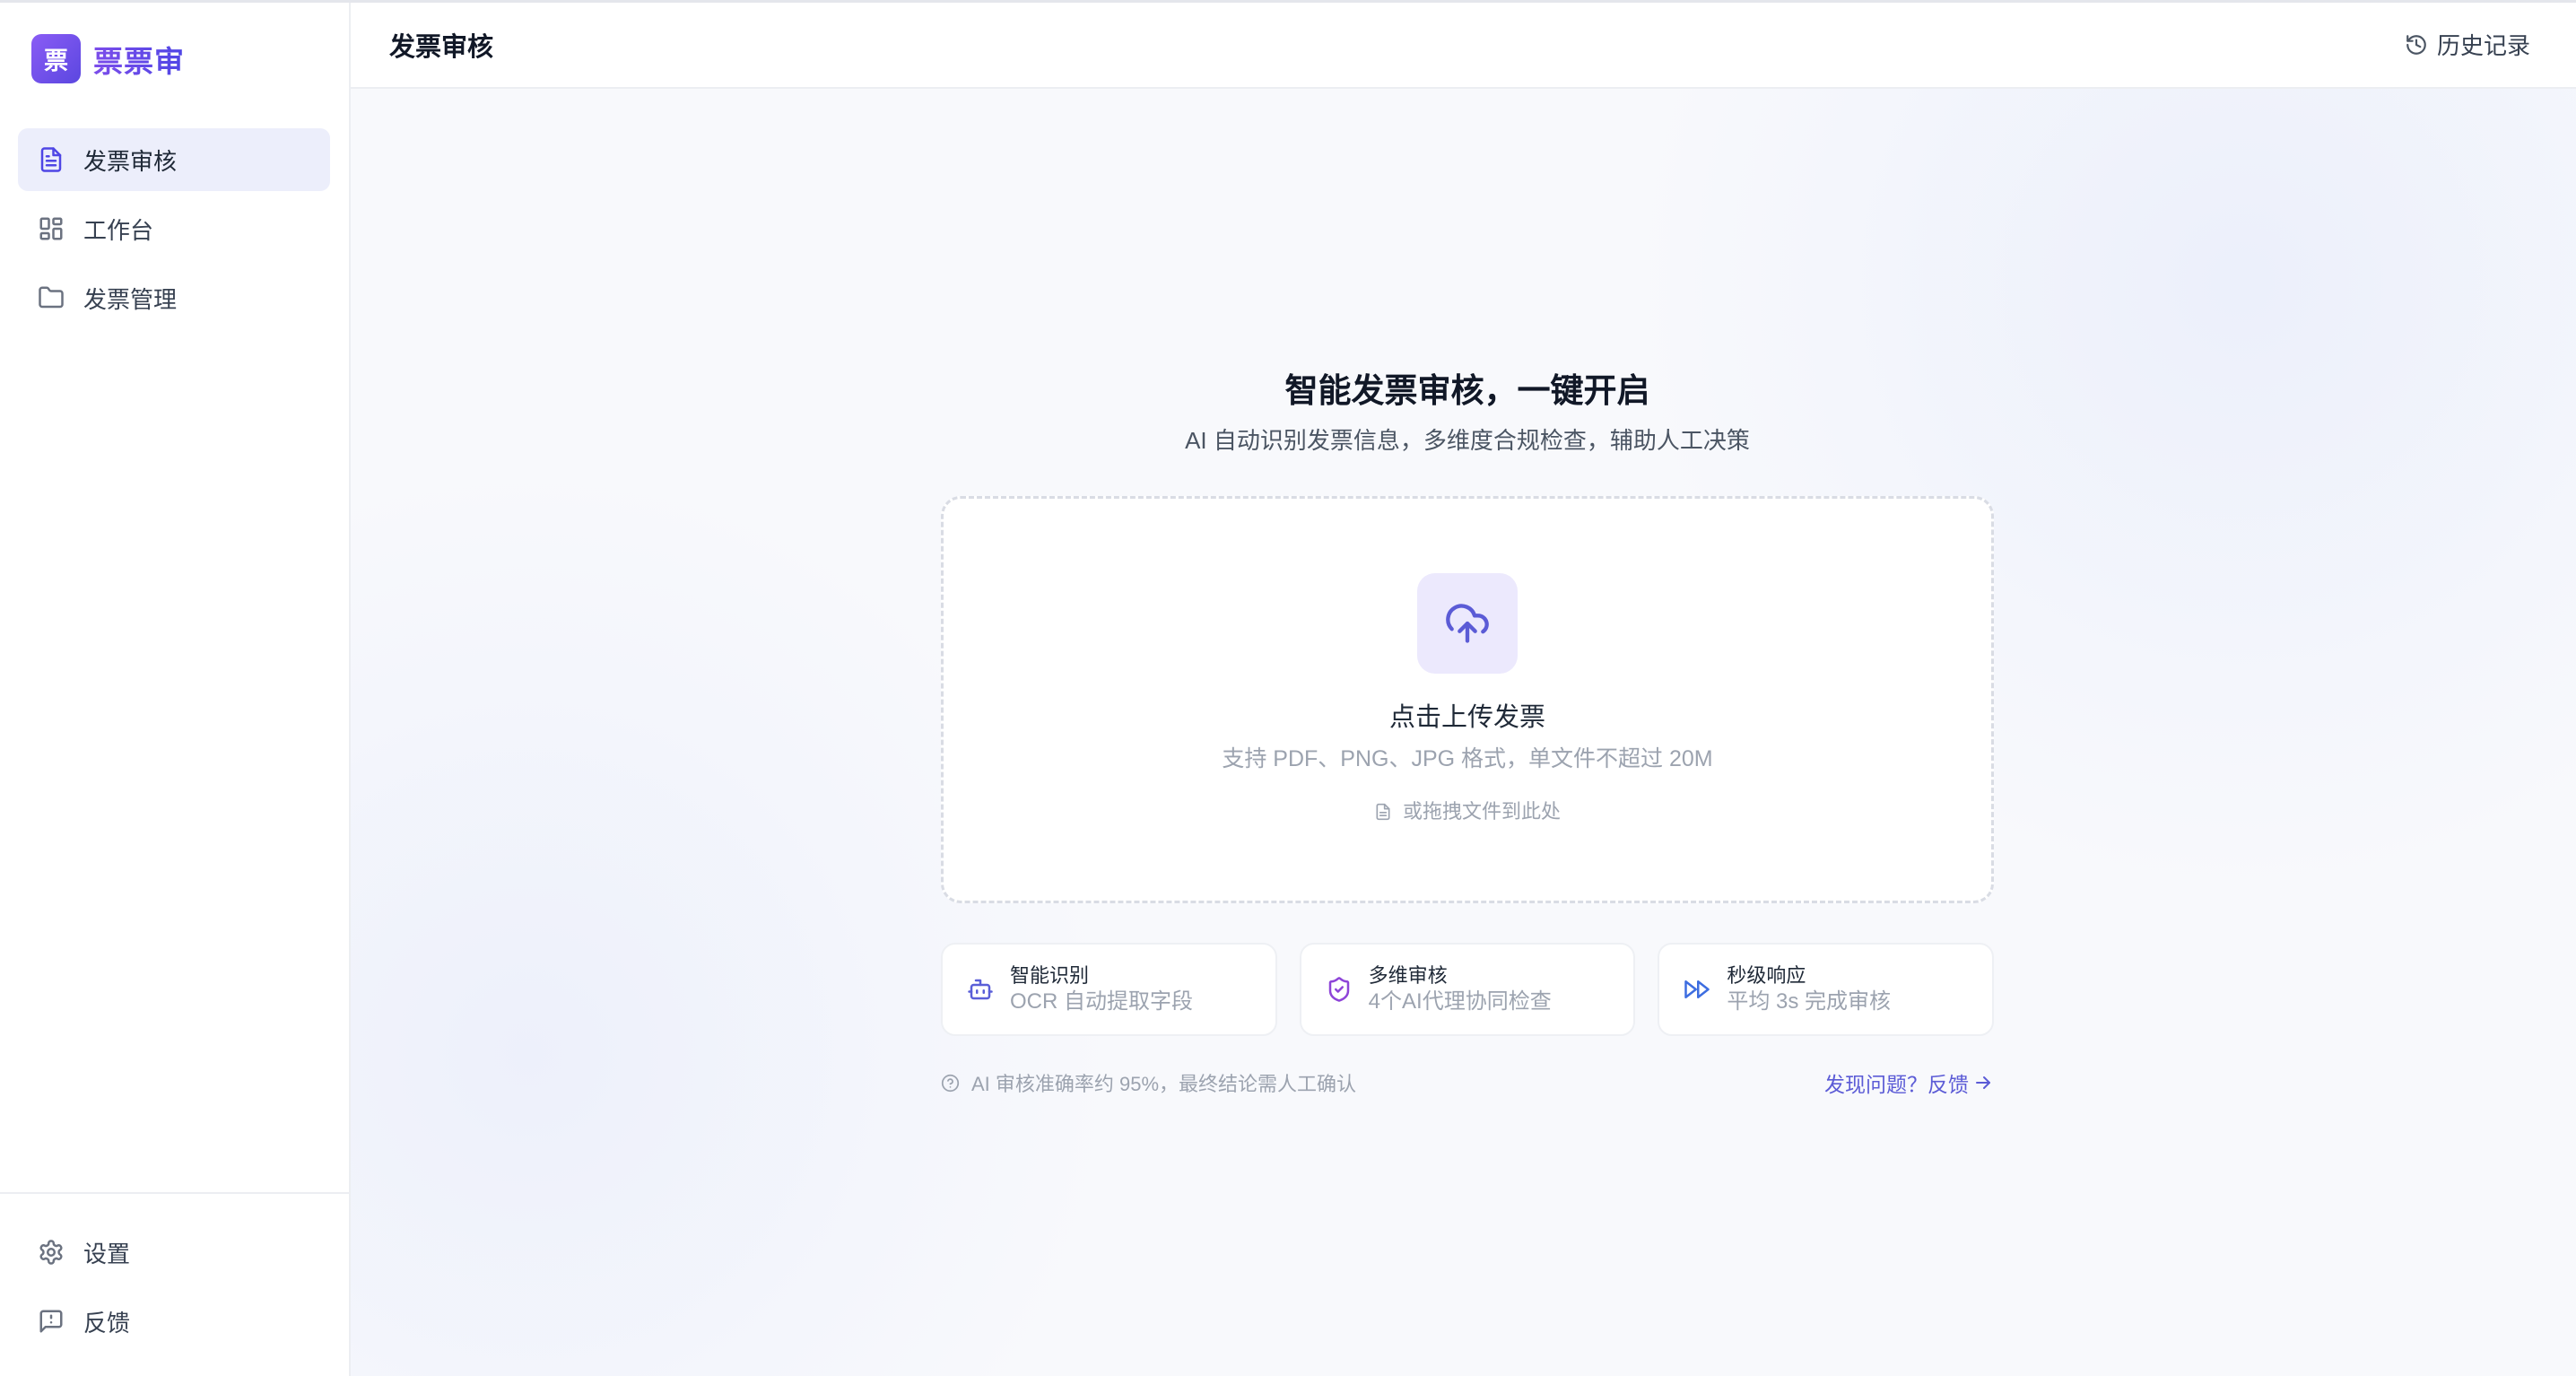  Describe the element at coordinates (1809, 1002) in the screenshot. I see `feature-desc: 平均 3s 完成审核` at that location.